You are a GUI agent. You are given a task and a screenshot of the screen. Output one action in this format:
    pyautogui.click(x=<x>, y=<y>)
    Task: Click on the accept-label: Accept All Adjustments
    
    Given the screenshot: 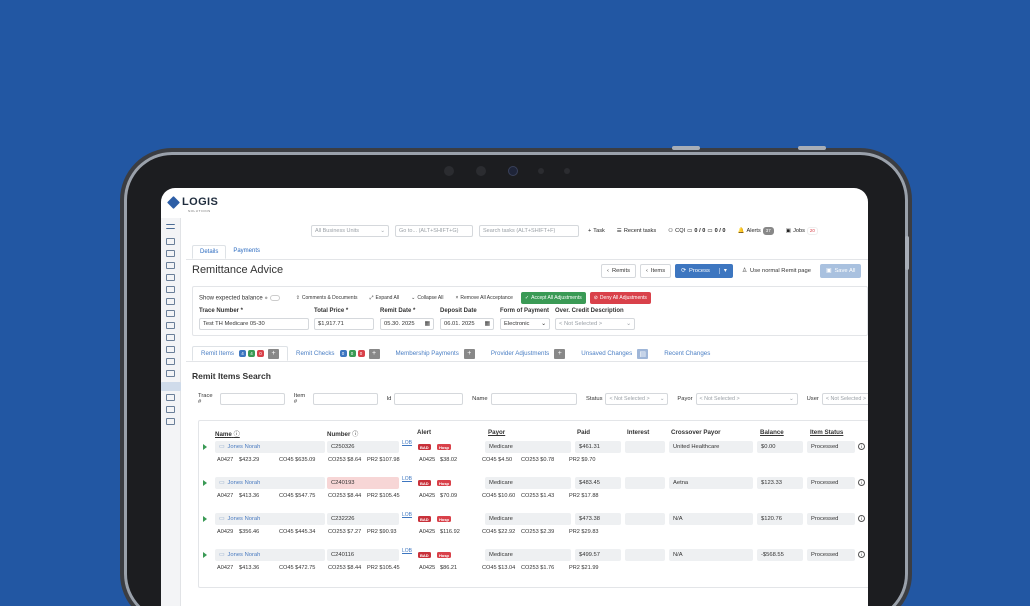 What is the action you would take?
    pyautogui.click(x=556, y=298)
    